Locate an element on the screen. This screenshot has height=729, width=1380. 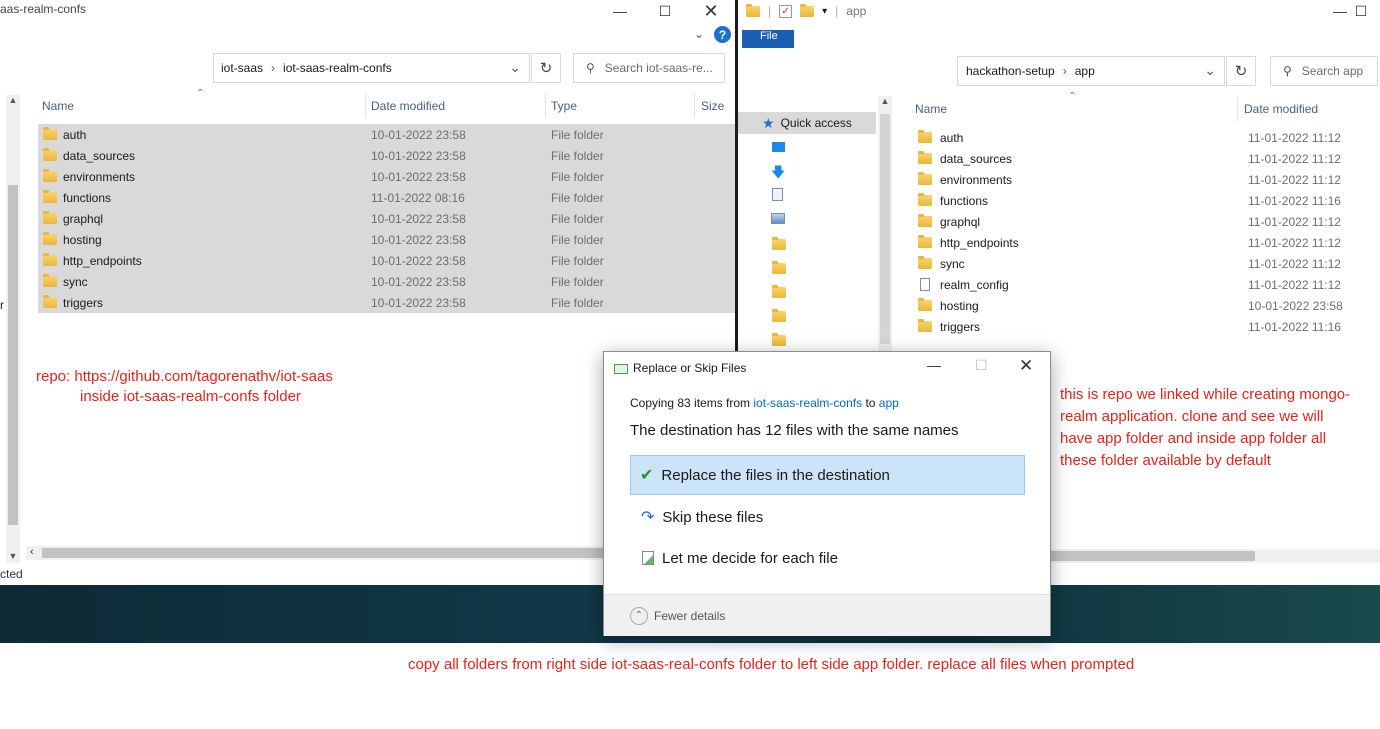
column-header-type: Type is located at coordinates (564, 106).